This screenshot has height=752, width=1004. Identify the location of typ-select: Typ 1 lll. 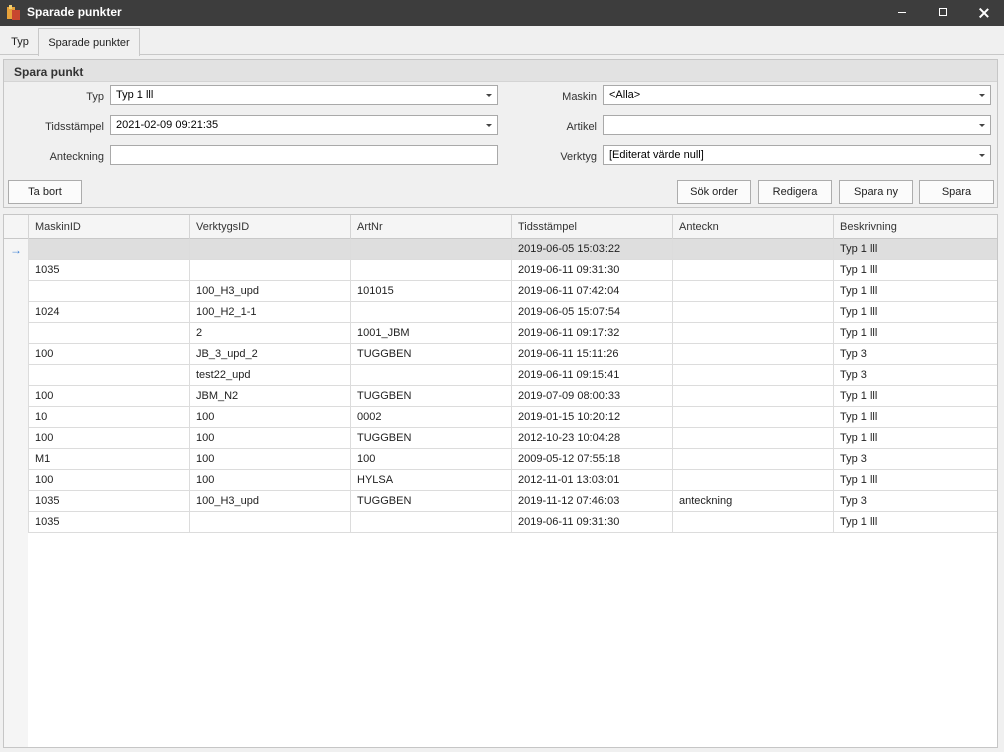
(304, 95).